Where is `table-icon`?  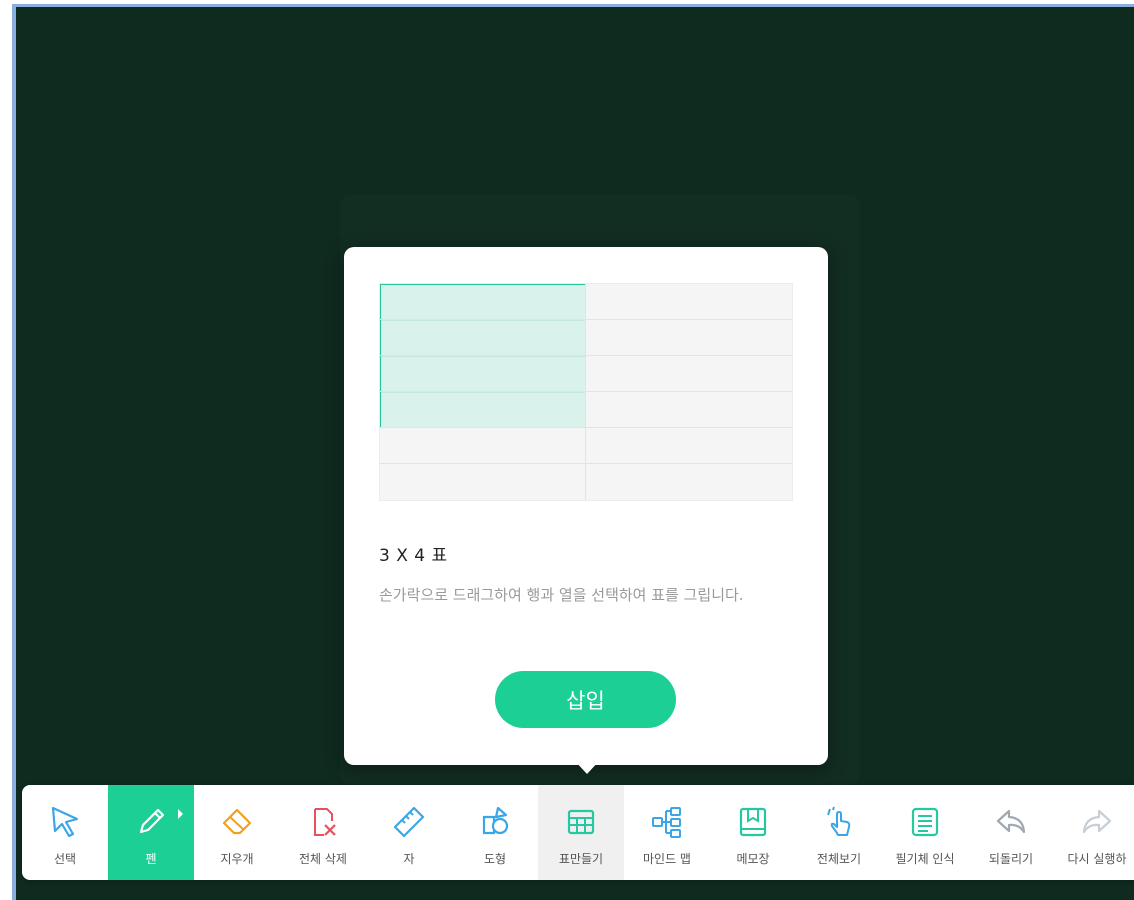
table-icon is located at coordinates (581, 822).